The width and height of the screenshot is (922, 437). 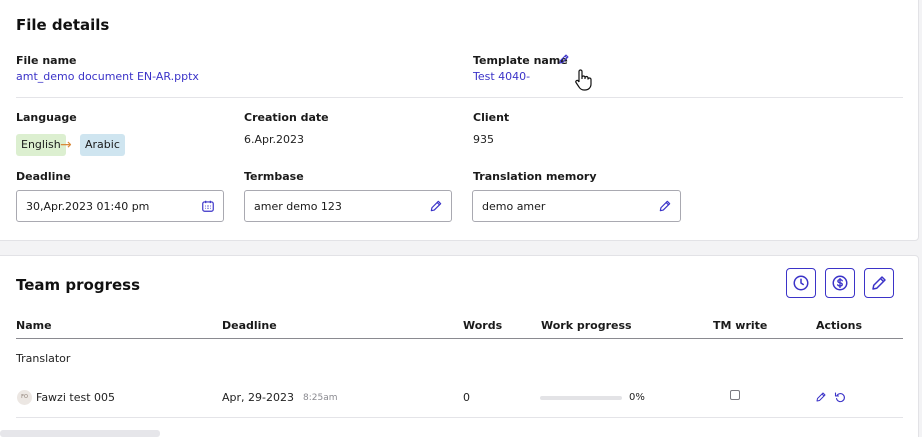 I want to click on deadline-field: 30,Apr.2023 01:40 pm, so click(x=120, y=206).